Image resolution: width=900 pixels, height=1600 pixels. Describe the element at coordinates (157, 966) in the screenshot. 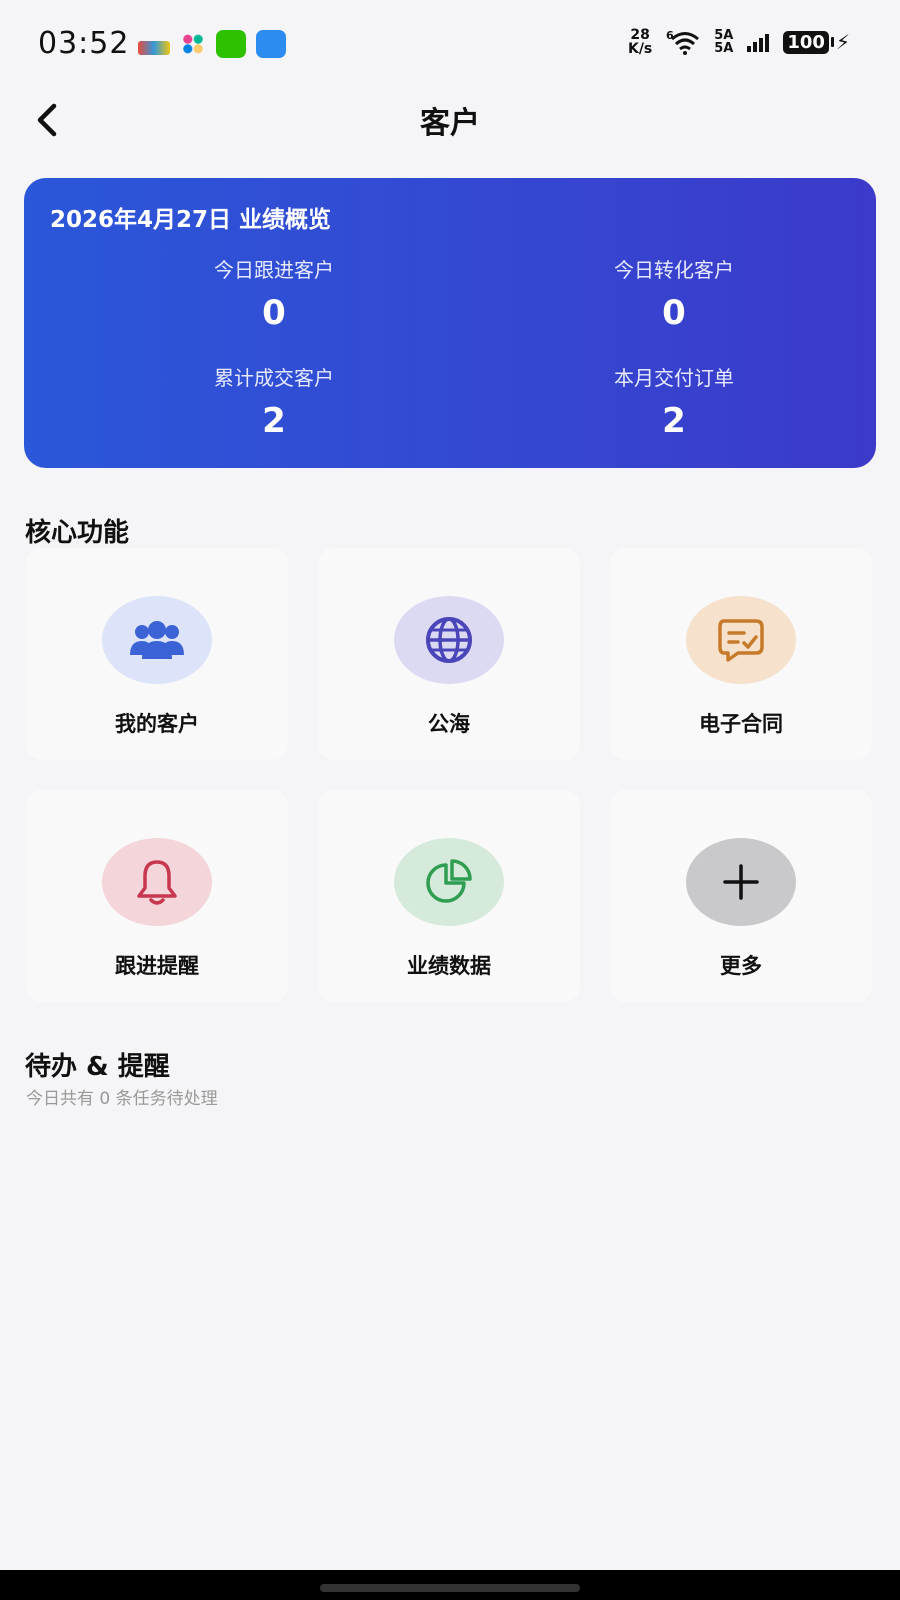

I see `tile-label: 跟进提醒` at that location.